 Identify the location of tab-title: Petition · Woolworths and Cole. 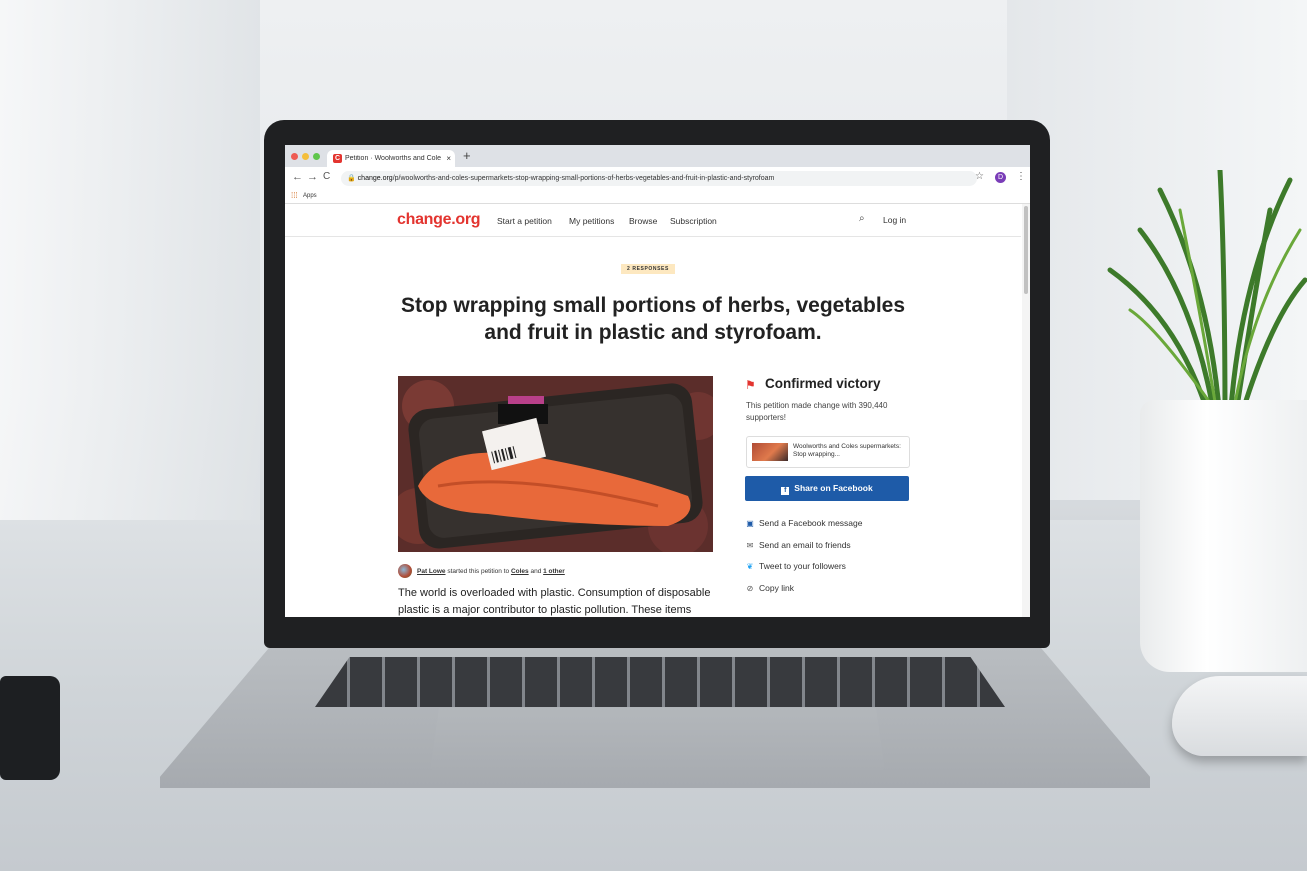
(393, 158).